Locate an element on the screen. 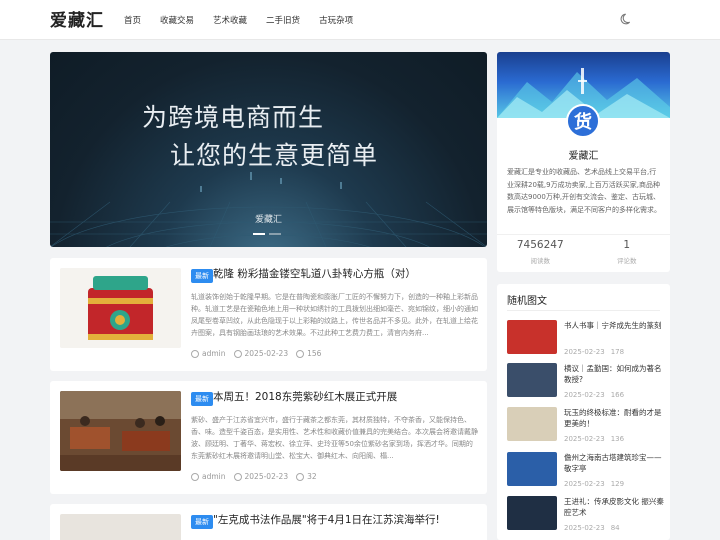 The image size is (720, 540). banner-headline-2: 让您的生意更简单 is located at coordinates (274, 155).